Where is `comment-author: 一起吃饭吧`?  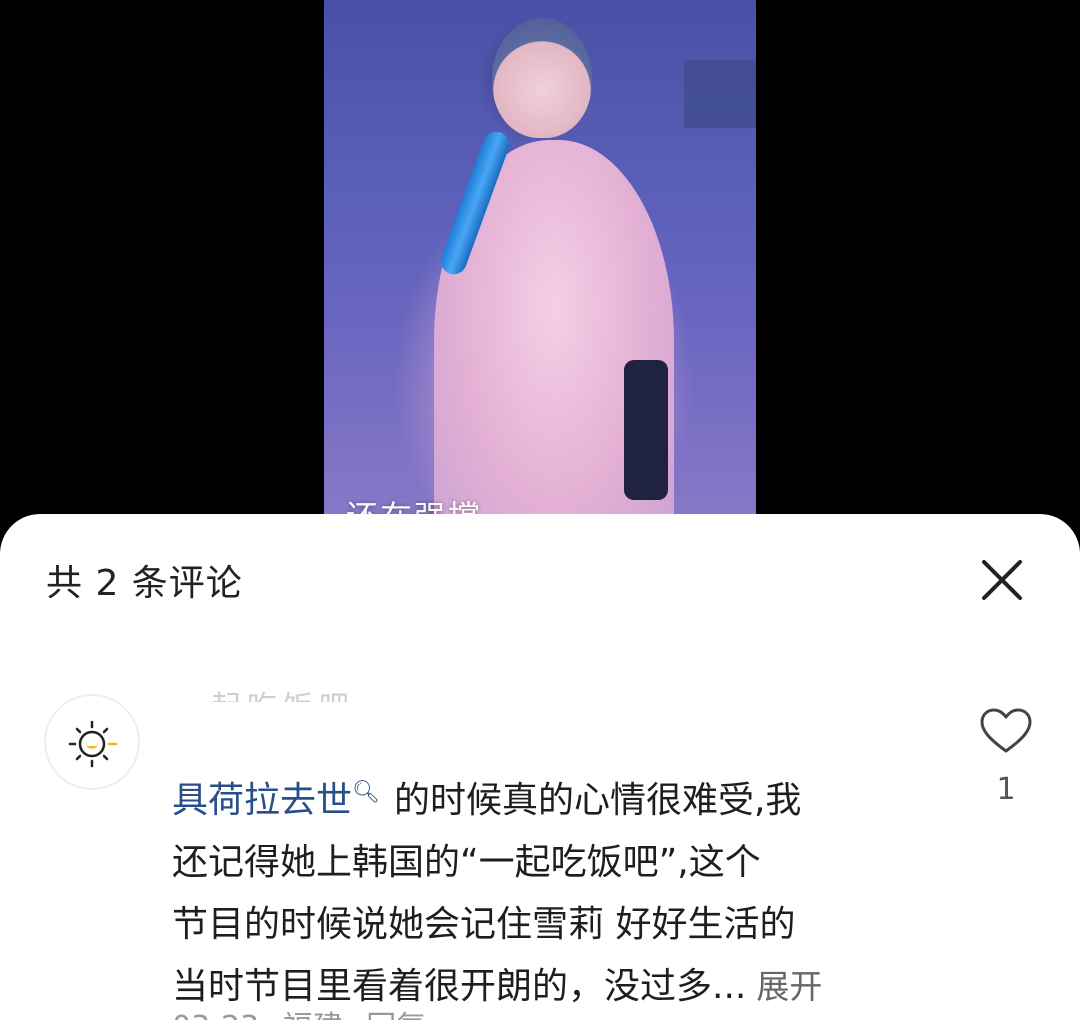 comment-author: 一起吃饭吧 is located at coordinates (265, 692).